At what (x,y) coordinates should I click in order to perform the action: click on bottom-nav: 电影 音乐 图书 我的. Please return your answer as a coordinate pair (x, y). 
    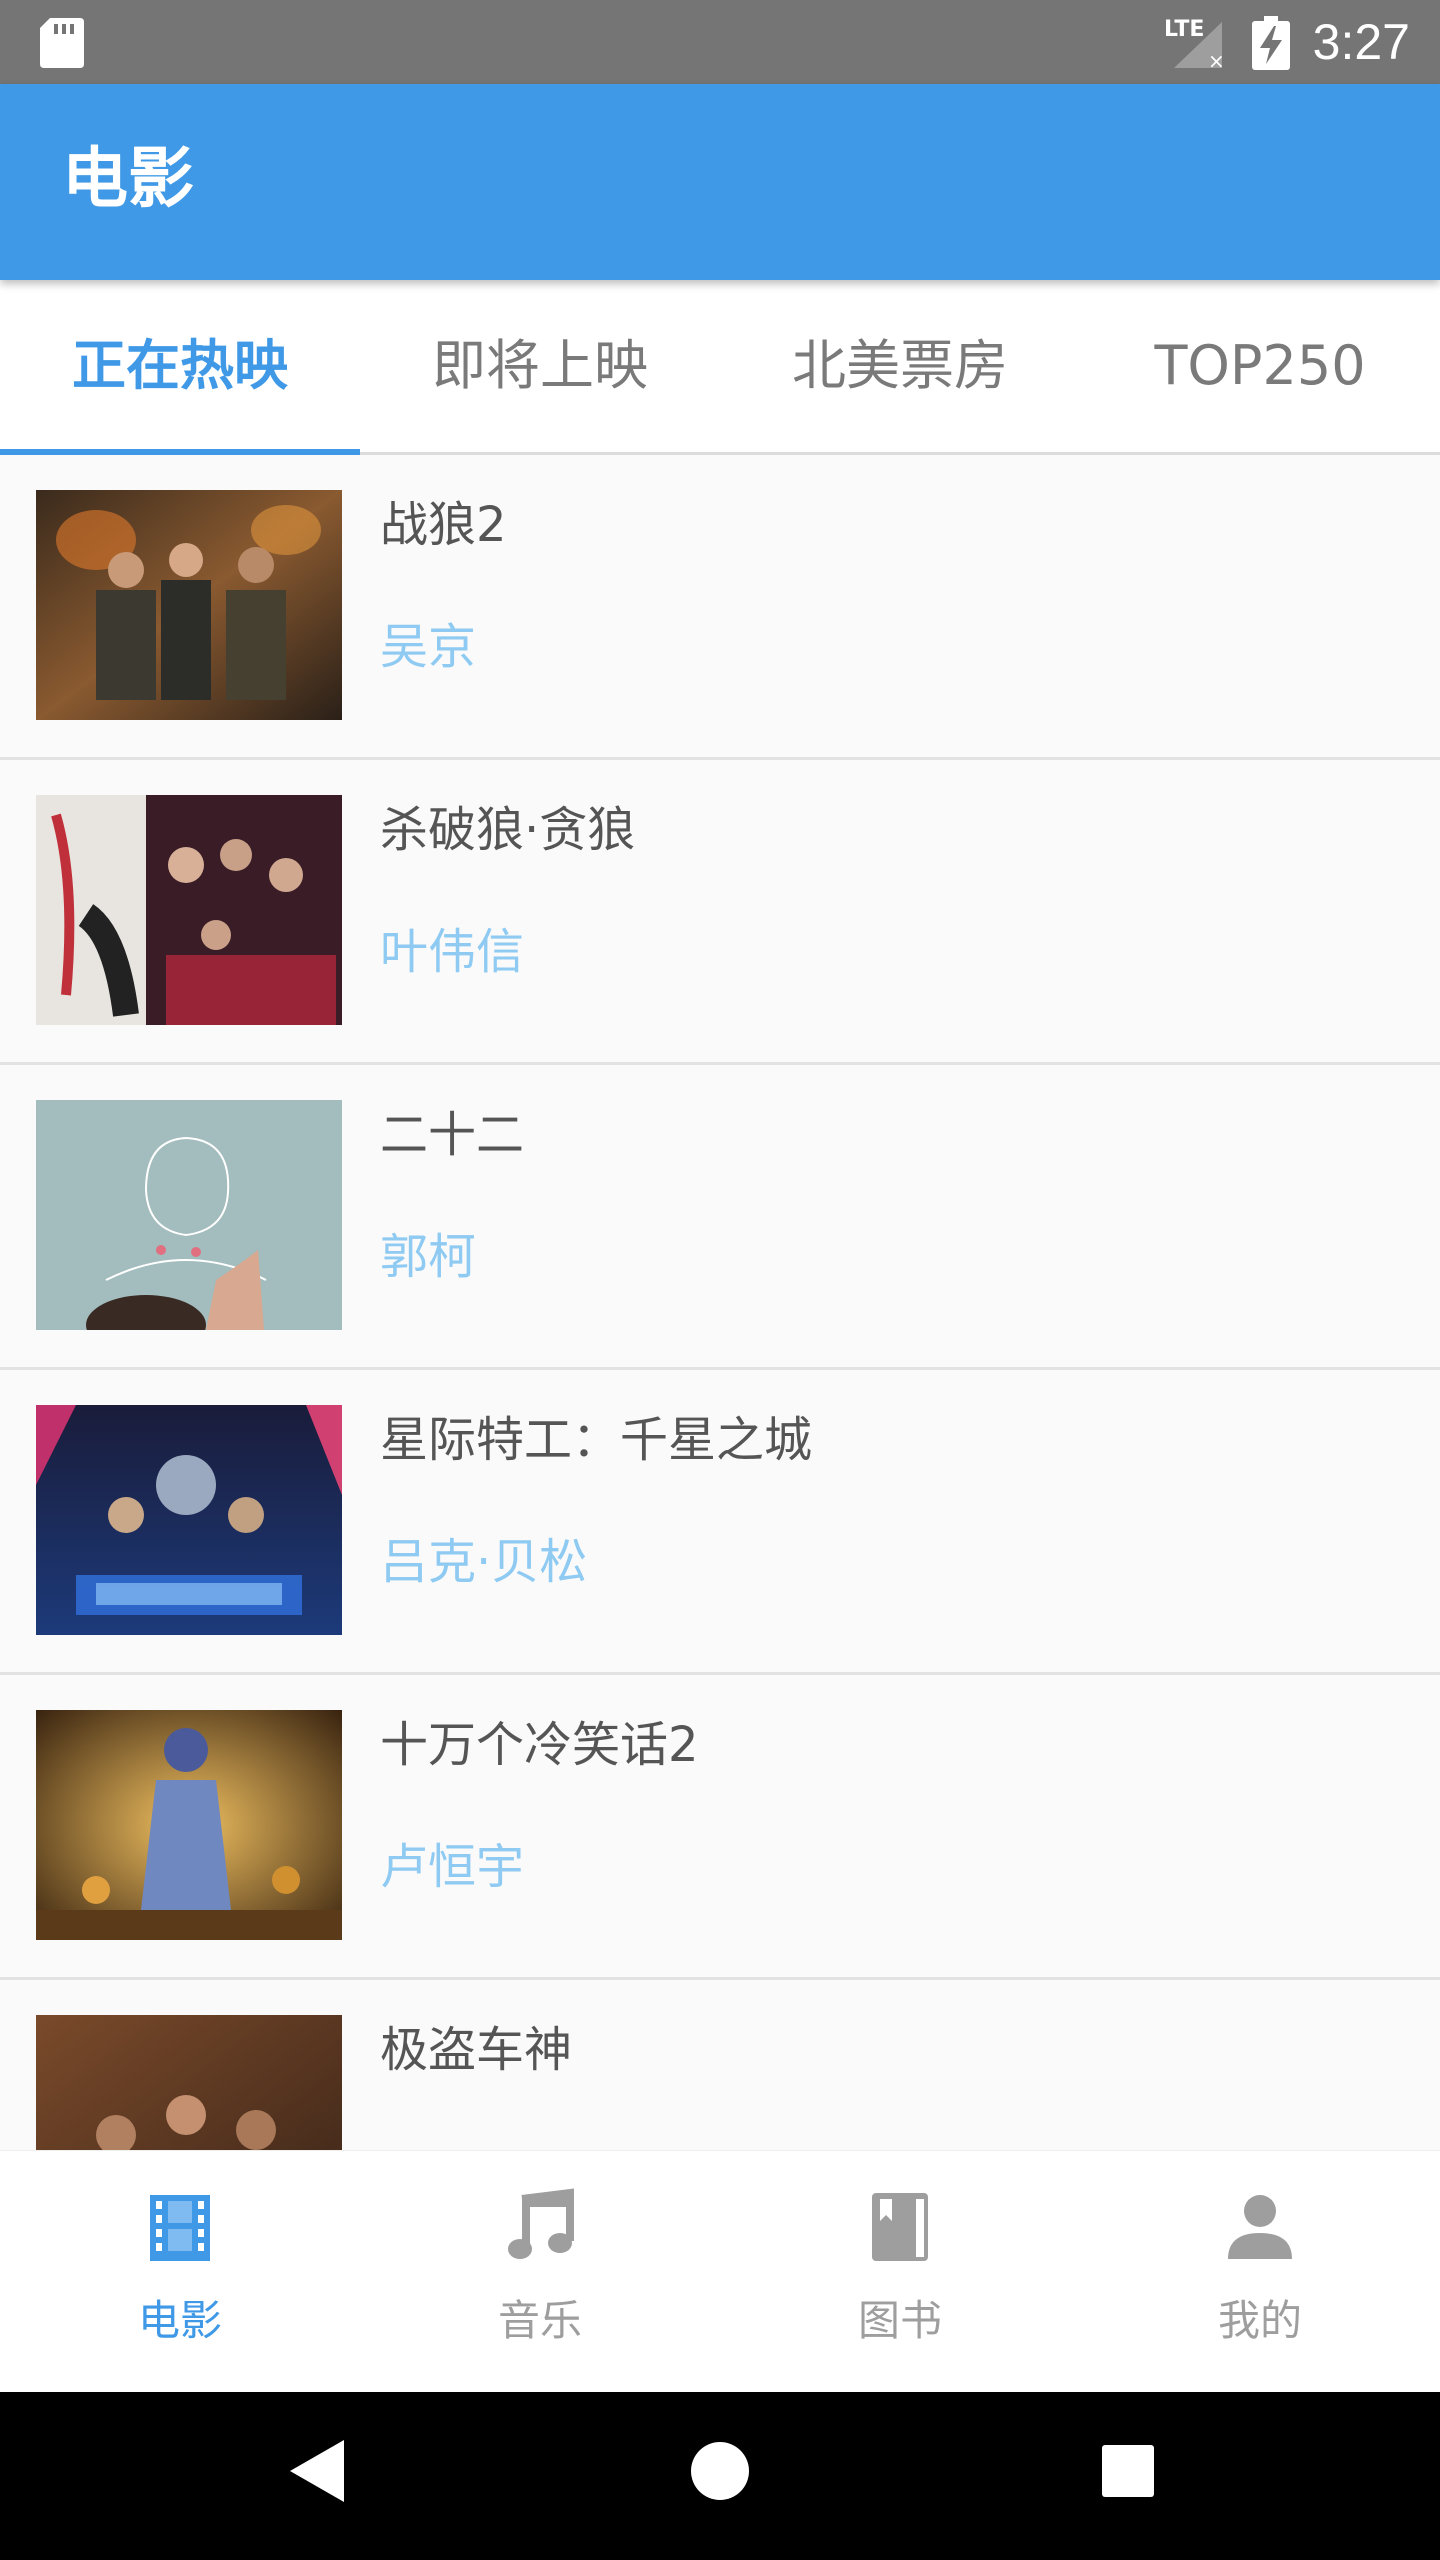
    Looking at the image, I should click on (720, 2271).